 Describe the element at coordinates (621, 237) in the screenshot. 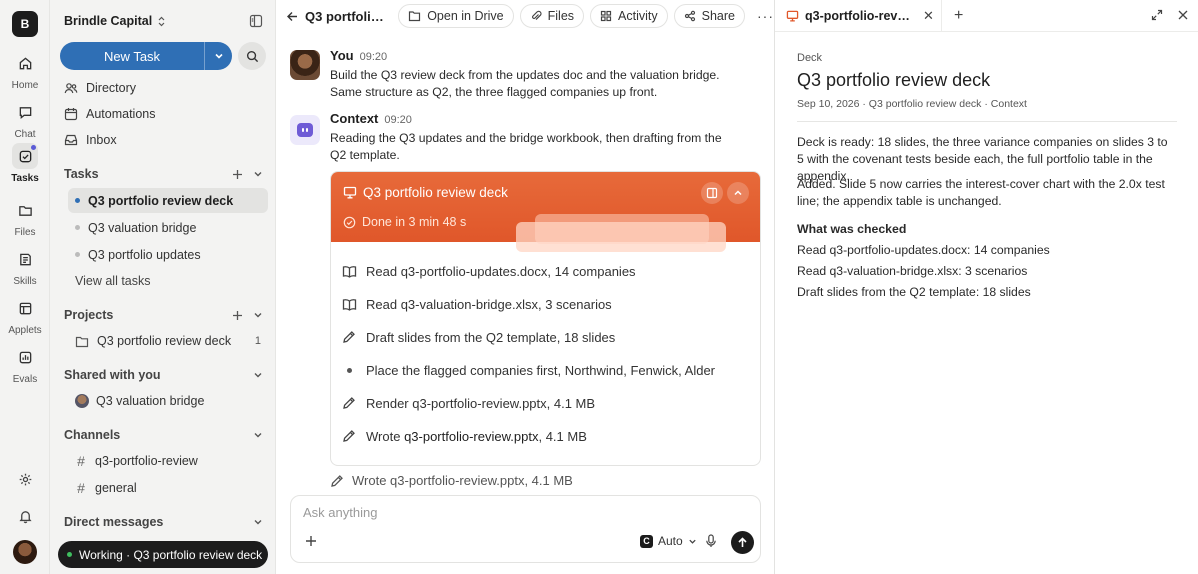

I see `slide-preview` at that location.